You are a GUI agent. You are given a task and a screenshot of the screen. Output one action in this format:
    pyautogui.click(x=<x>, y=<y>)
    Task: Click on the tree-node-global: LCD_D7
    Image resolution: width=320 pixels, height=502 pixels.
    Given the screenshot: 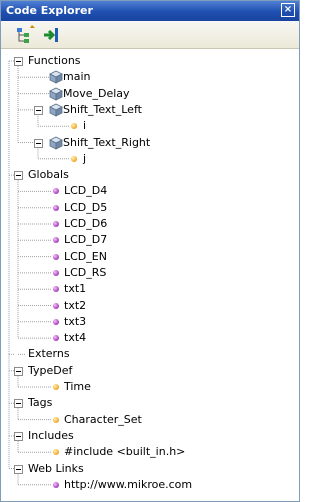 What is the action you would take?
    pyautogui.click(x=85, y=240)
    